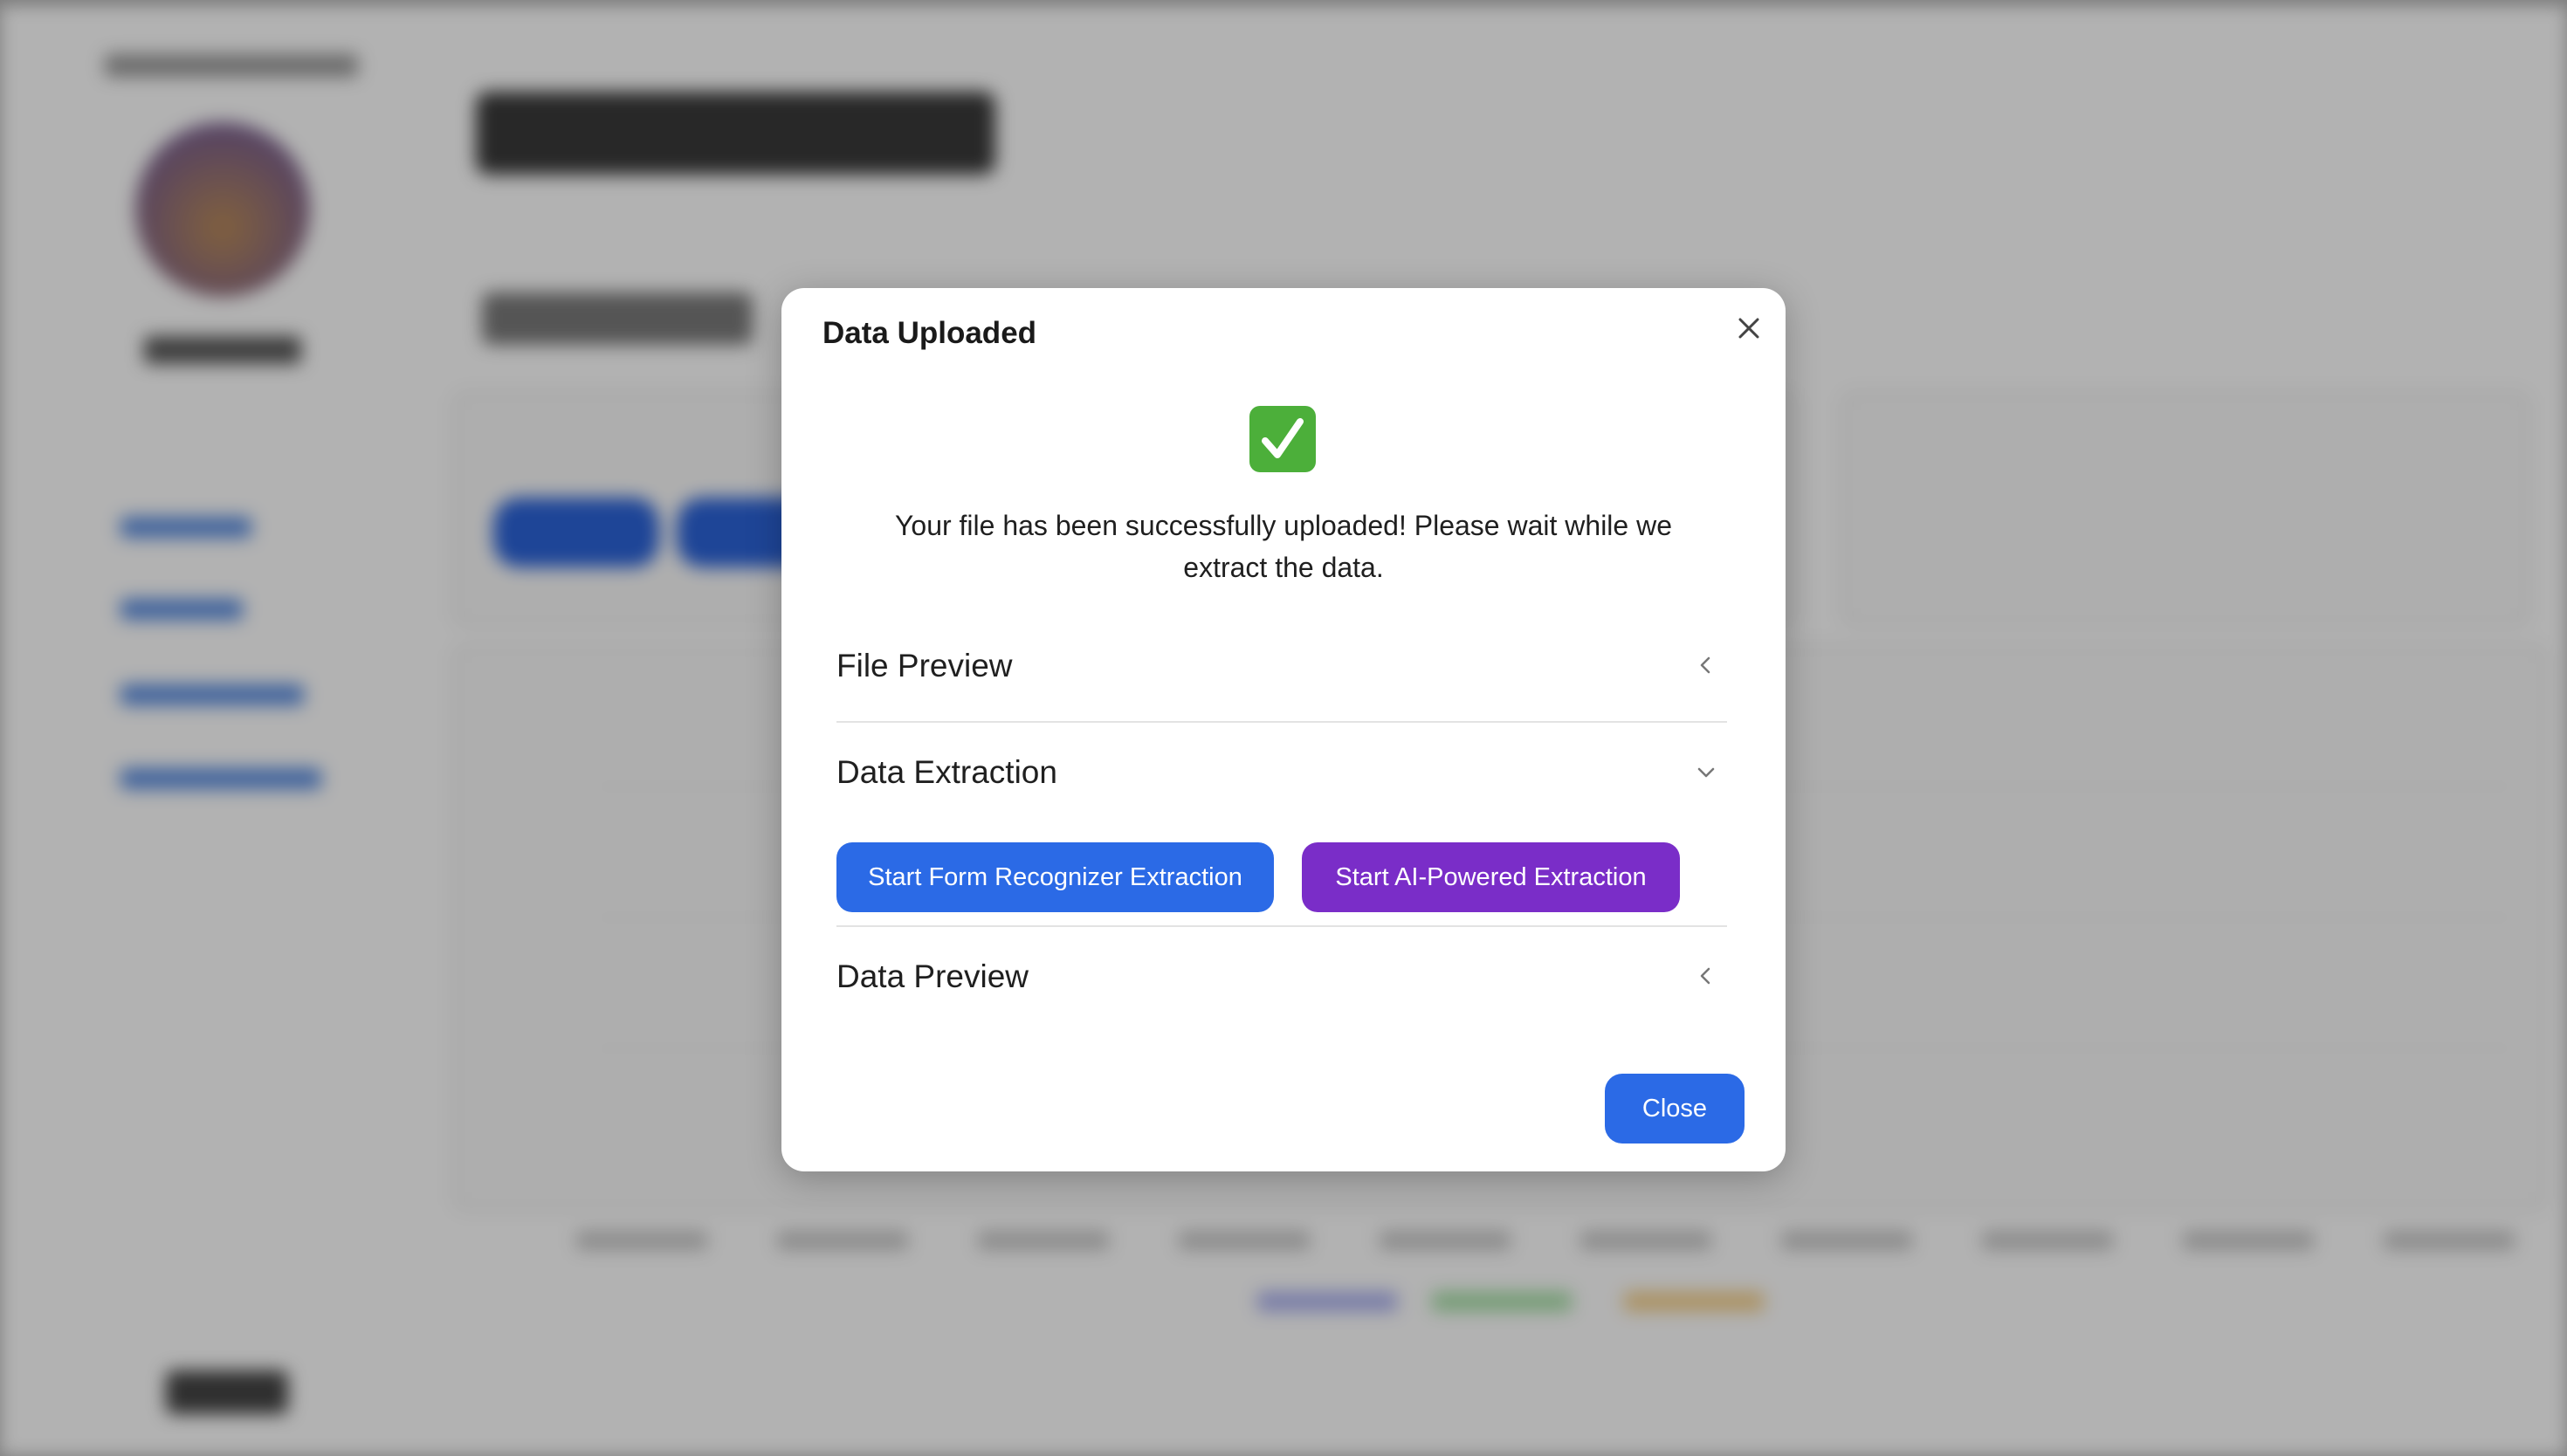 Image resolution: width=2567 pixels, height=1456 pixels. I want to click on chevron-down-icon, so click(1706, 771).